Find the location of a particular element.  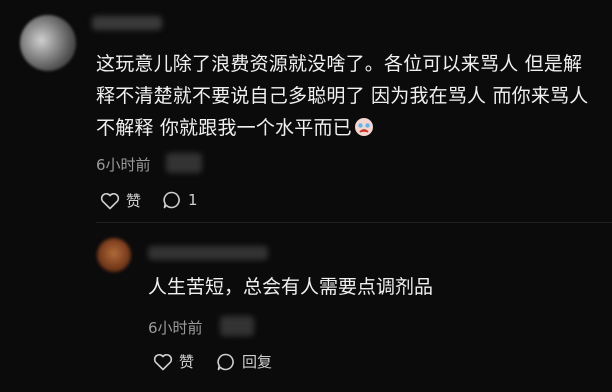

comment-location-blurred is located at coordinates (184, 163).